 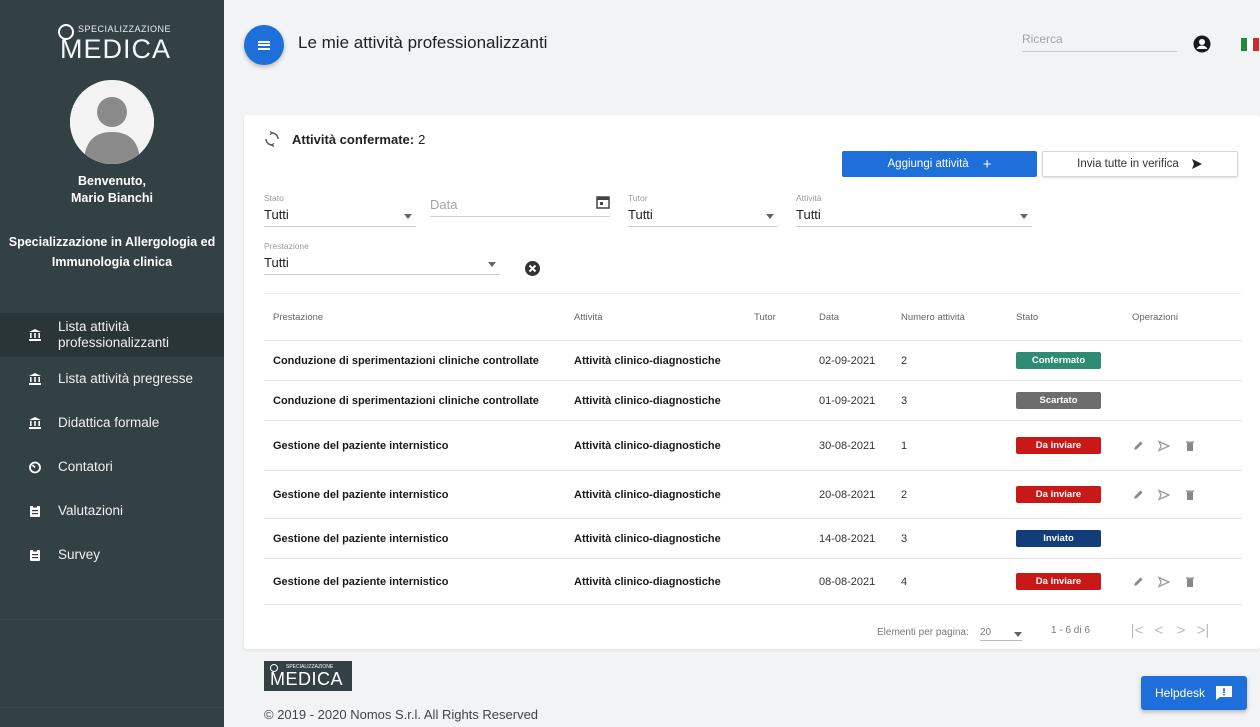 I want to click on sync-icon, so click(x=272, y=139).